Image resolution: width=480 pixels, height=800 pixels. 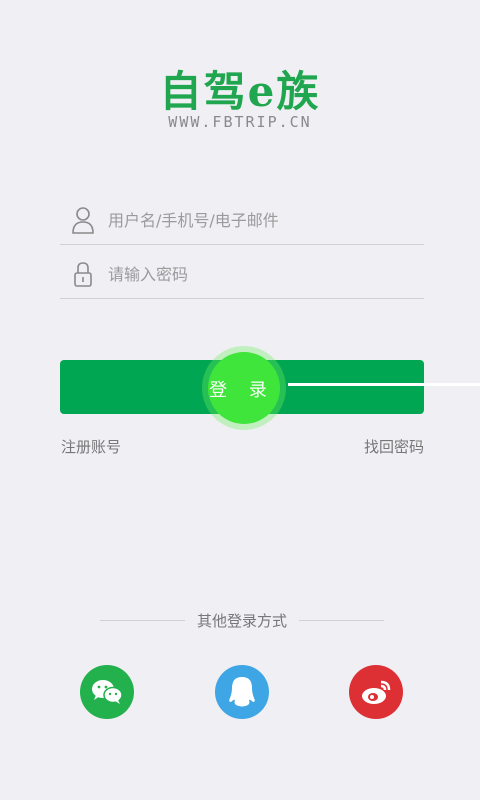 What do you see at coordinates (142, 620) in the screenshot?
I see `divider-line-left` at bounding box center [142, 620].